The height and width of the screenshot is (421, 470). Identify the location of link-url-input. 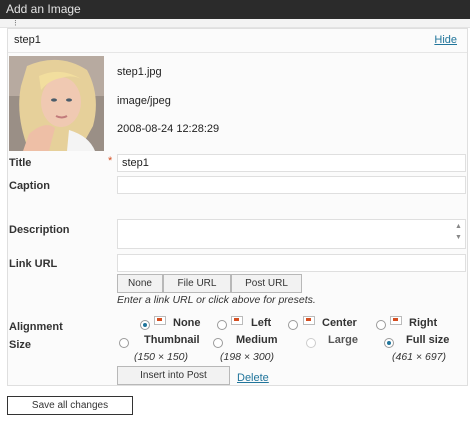
(291, 263).